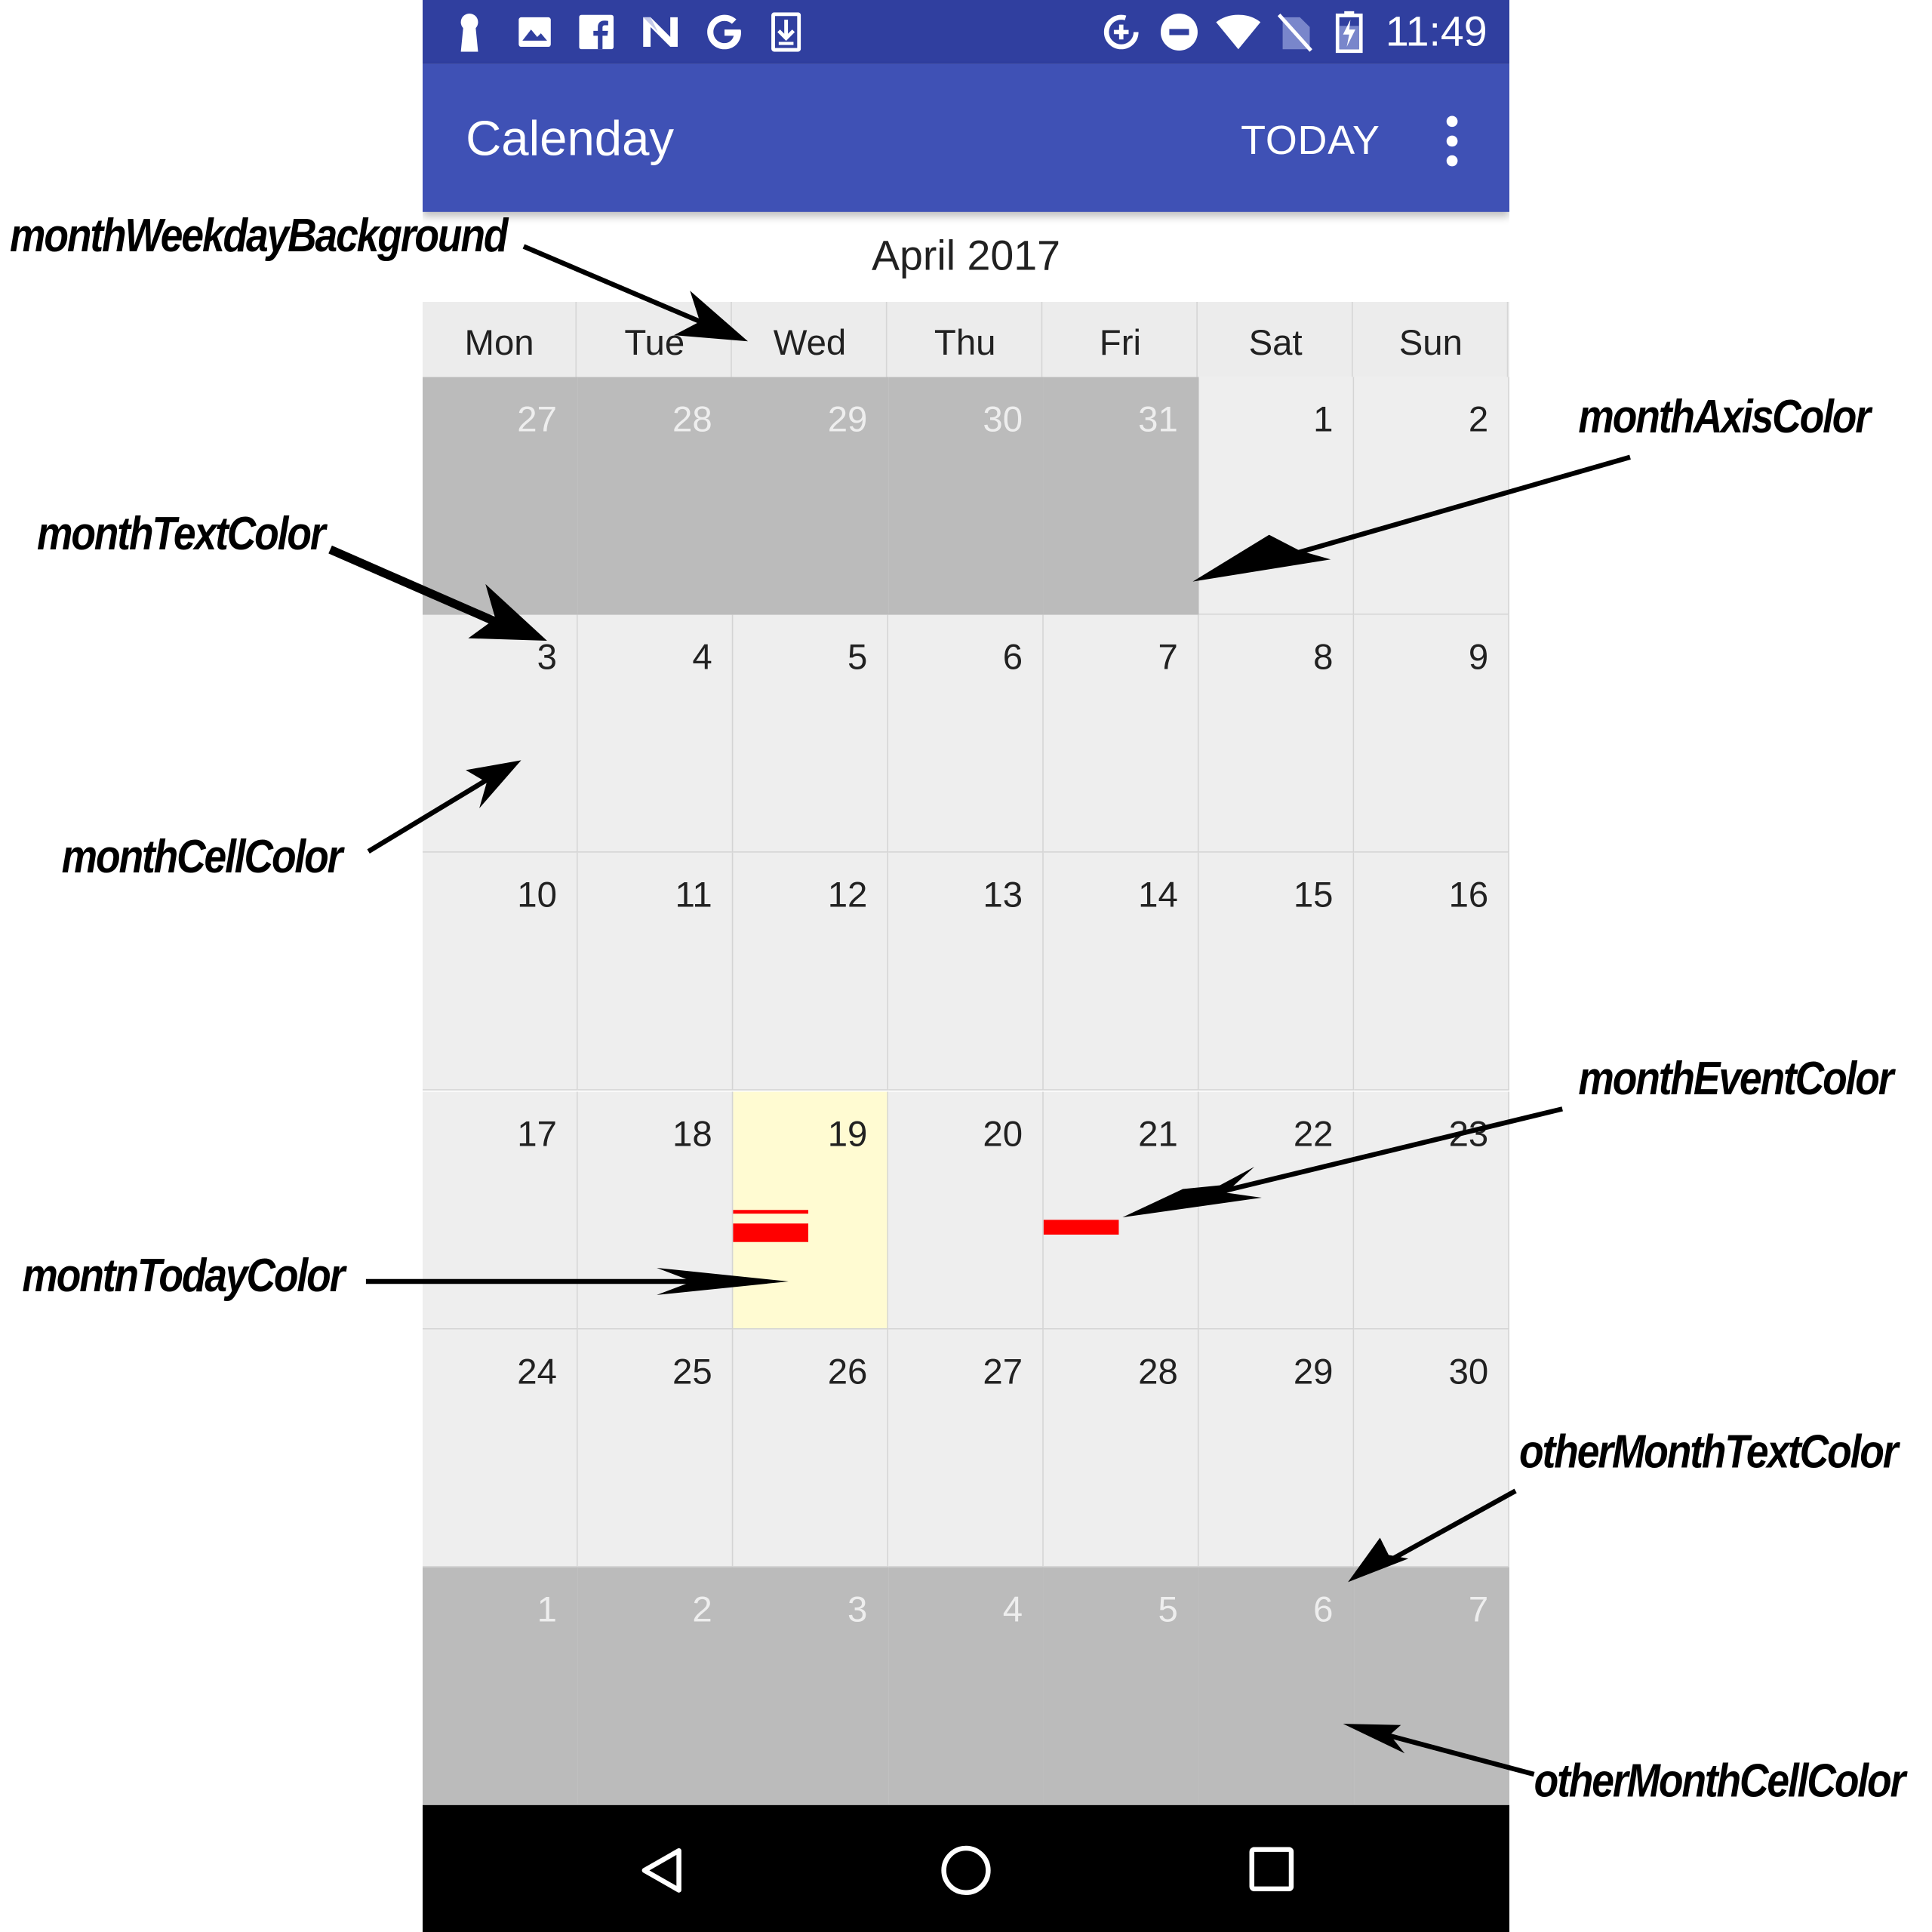 The height and width of the screenshot is (1932, 1932). Describe the element at coordinates (655, 1210) in the screenshot. I see `day-cell: 18` at that location.